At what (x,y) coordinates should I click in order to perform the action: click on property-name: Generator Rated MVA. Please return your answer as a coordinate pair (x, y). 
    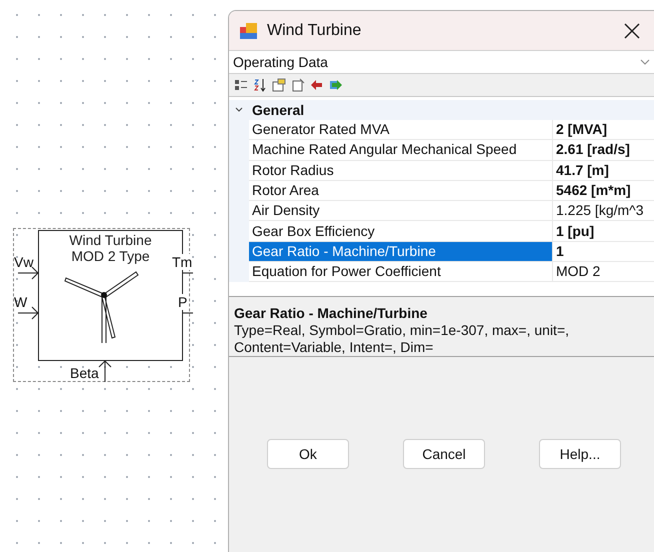
    Looking at the image, I should click on (401, 130).